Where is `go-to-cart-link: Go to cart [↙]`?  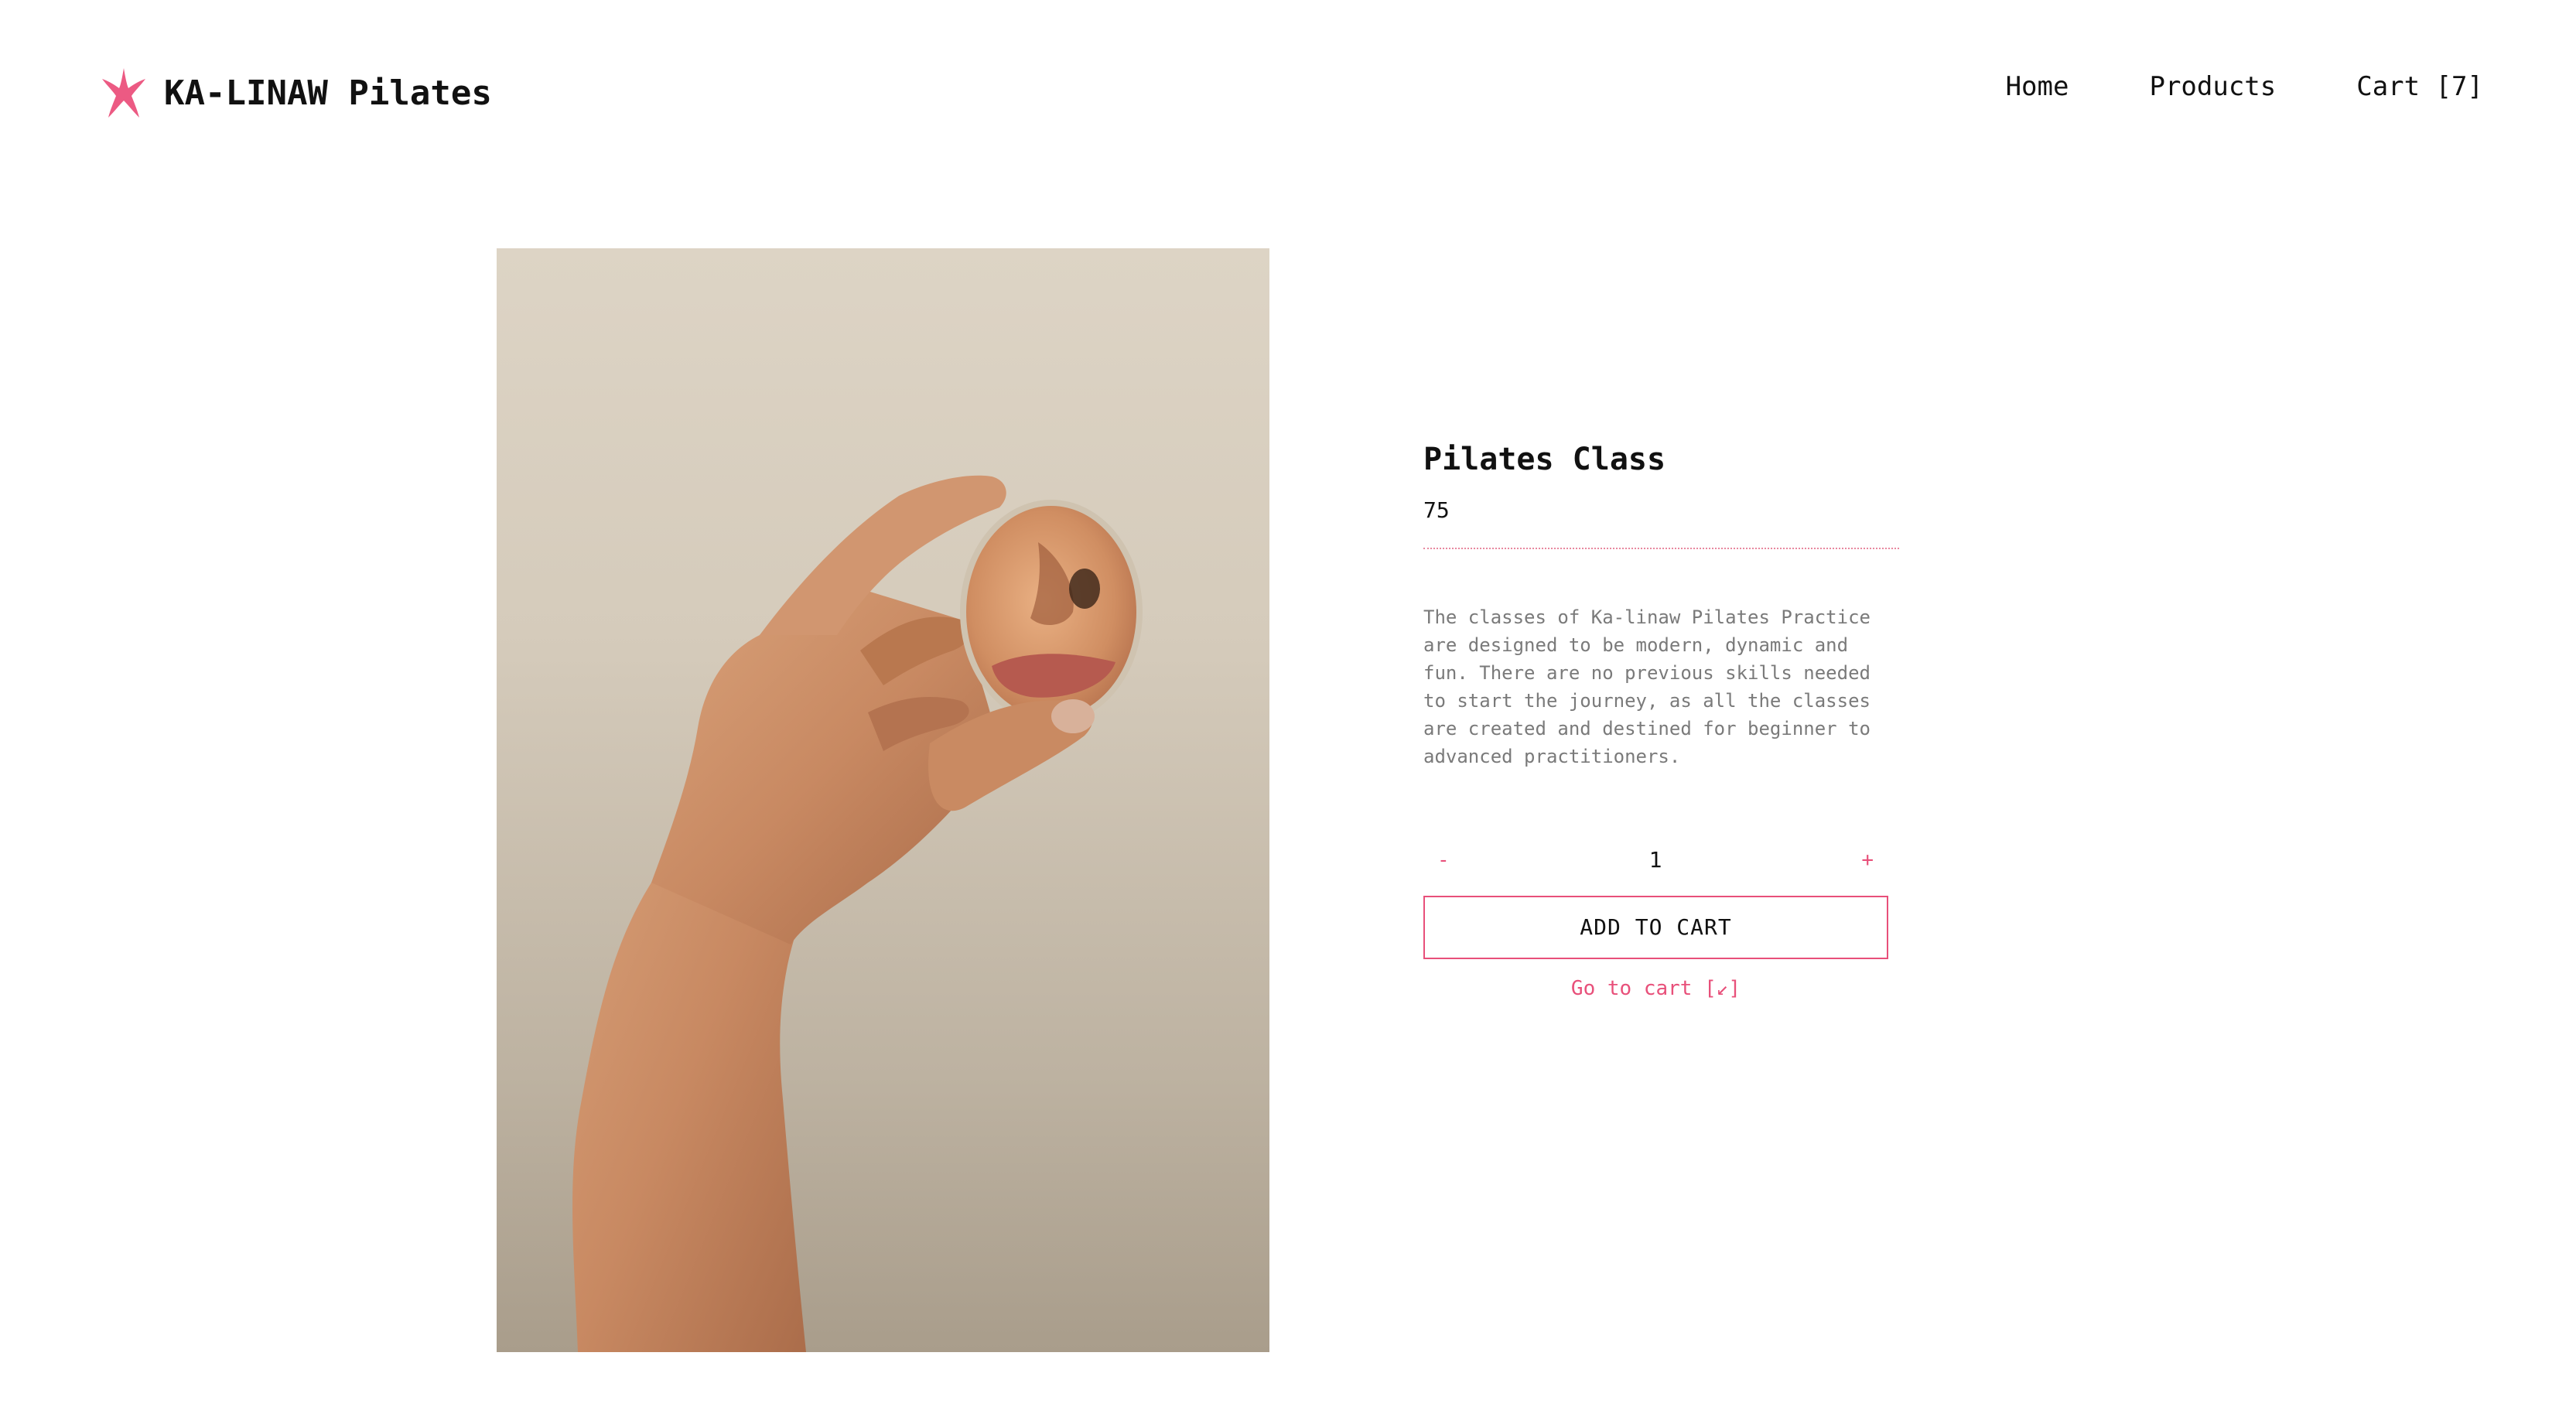
go-to-cart-link: Go to cart [↙] is located at coordinates (1655, 988).